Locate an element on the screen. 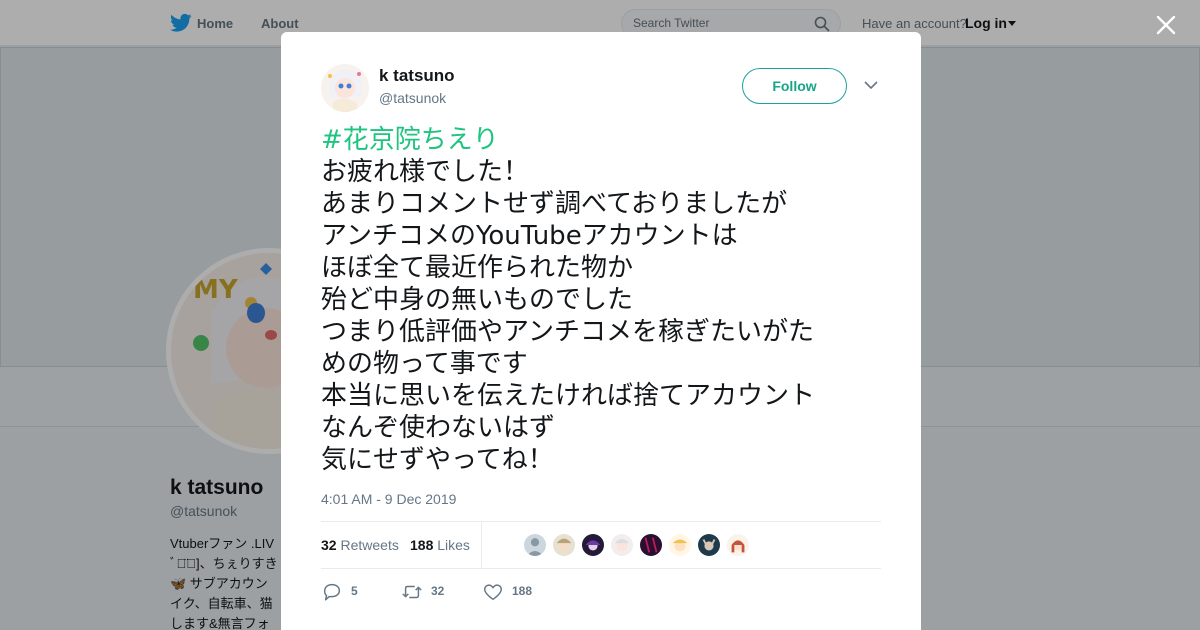 The width and height of the screenshot is (1200, 630). close-icon is located at coordinates (1166, 25).